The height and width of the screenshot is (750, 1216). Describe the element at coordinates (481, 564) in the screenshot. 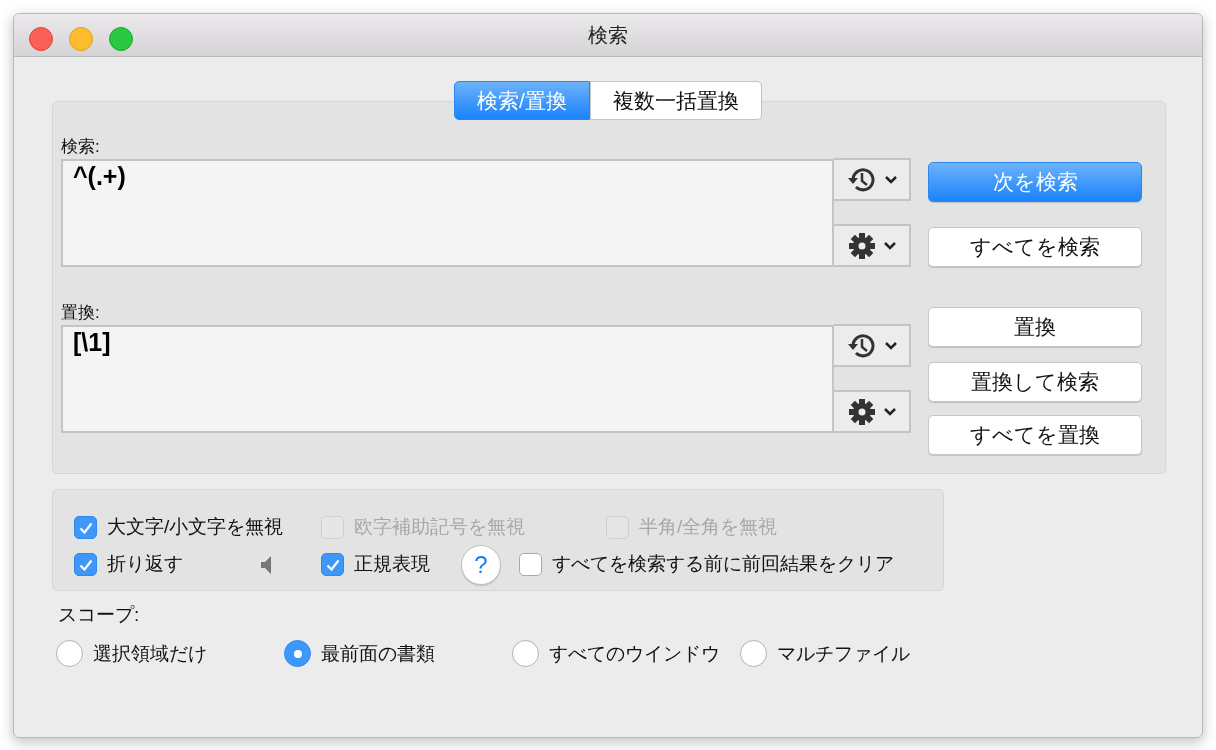

I see `help-button: ?` at that location.